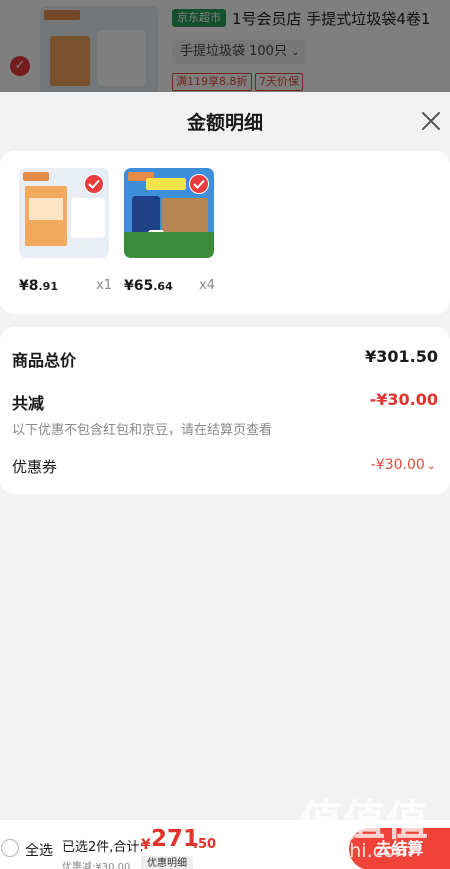 The image size is (450, 869). What do you see at coordinates (44, 360) in the screenshot?
I see `total-price-label: 商品总价` at bounding box center [44, 360].